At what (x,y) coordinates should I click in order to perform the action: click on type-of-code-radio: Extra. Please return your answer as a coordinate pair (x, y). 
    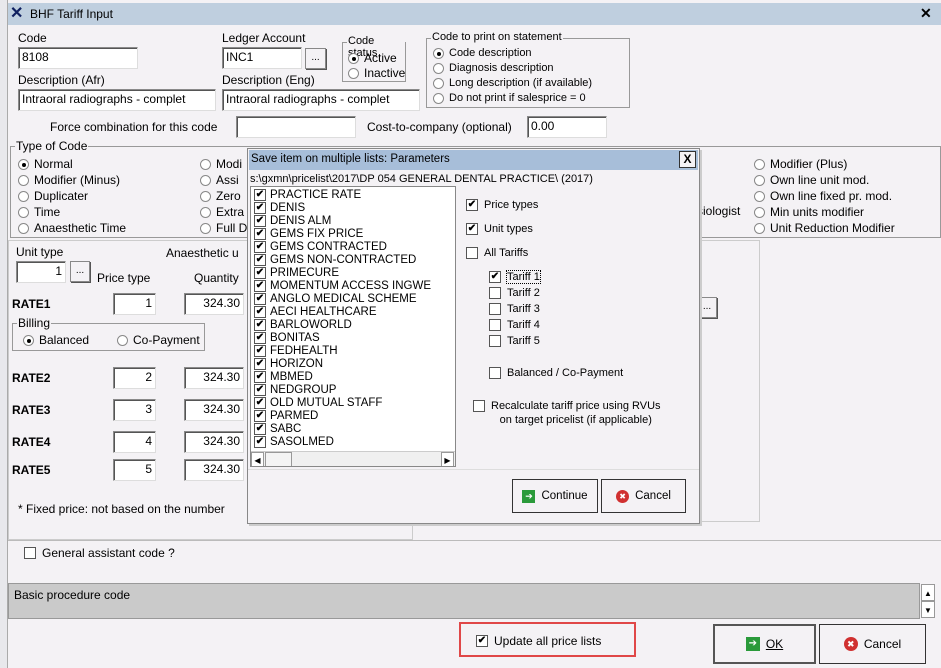
    Looking at the image, I should click on (222, 212).